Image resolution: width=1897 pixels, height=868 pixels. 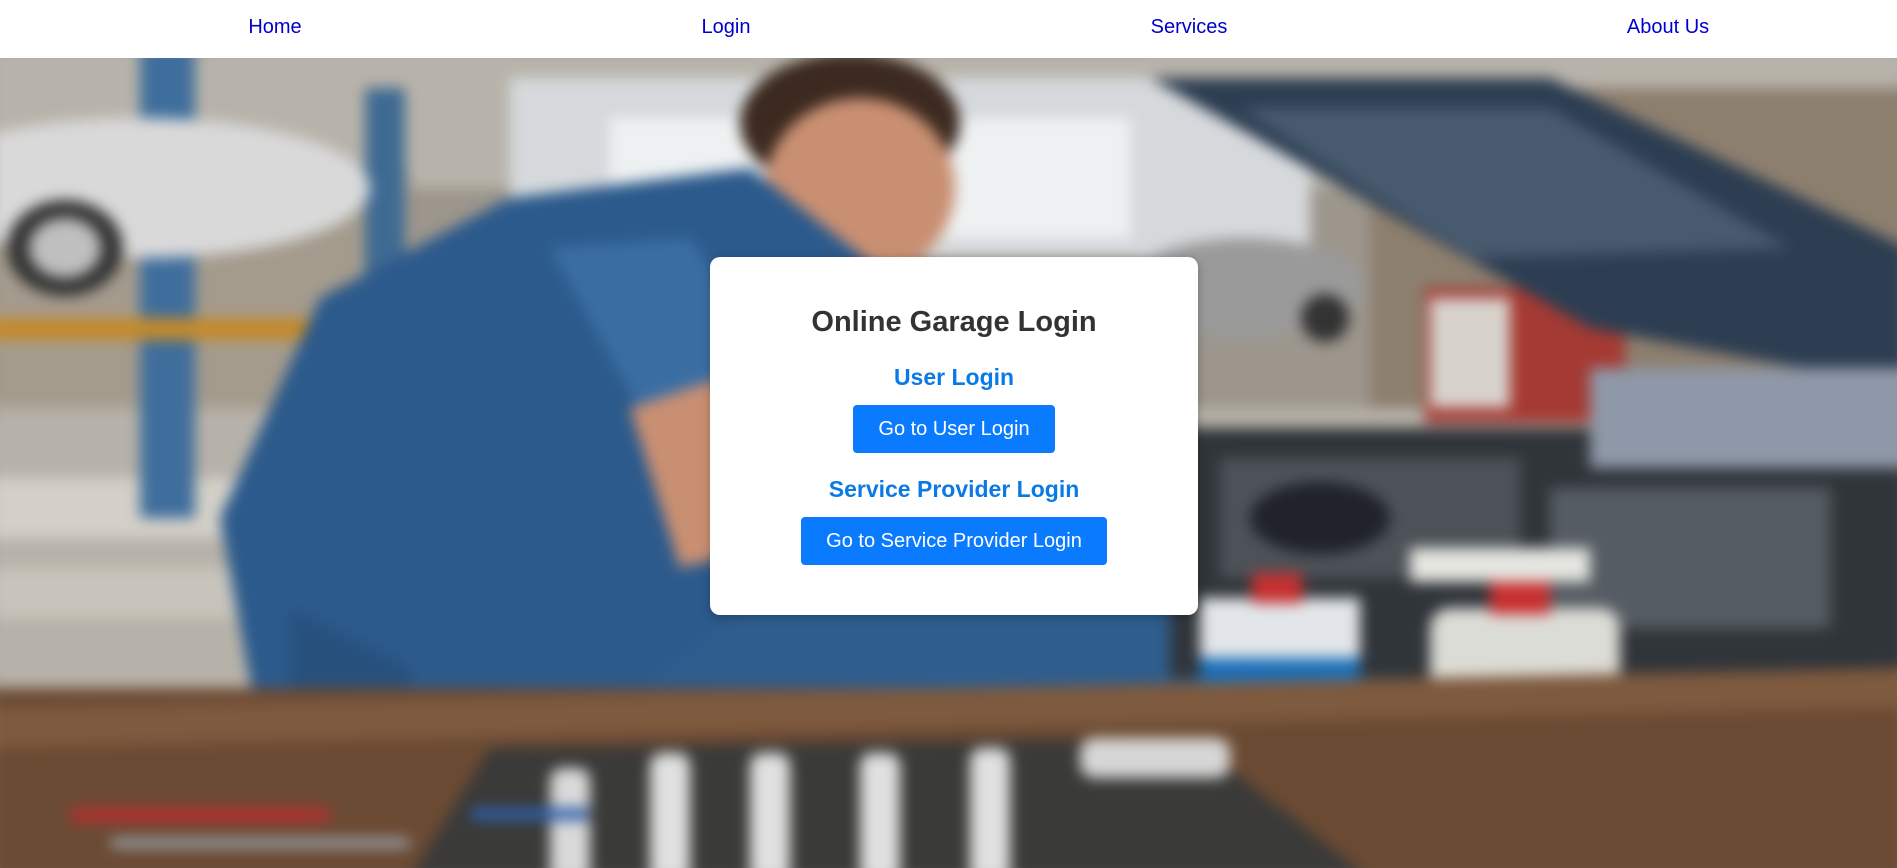 I want to click on top-navbar: Home Login Services About Us, so click(x=948, y=29).